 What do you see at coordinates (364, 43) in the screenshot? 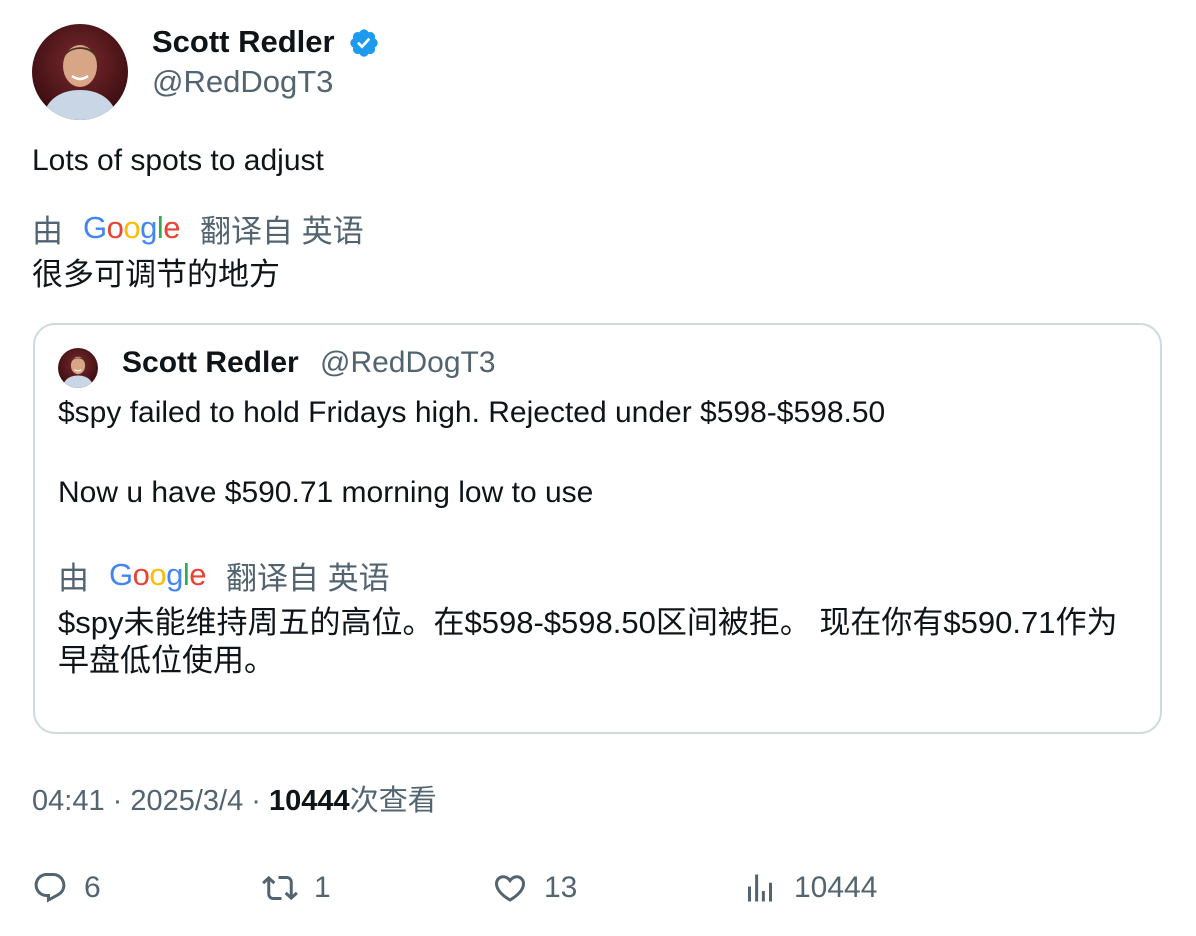
I see `verified-badge-icon` at bounding box center [364, 43].